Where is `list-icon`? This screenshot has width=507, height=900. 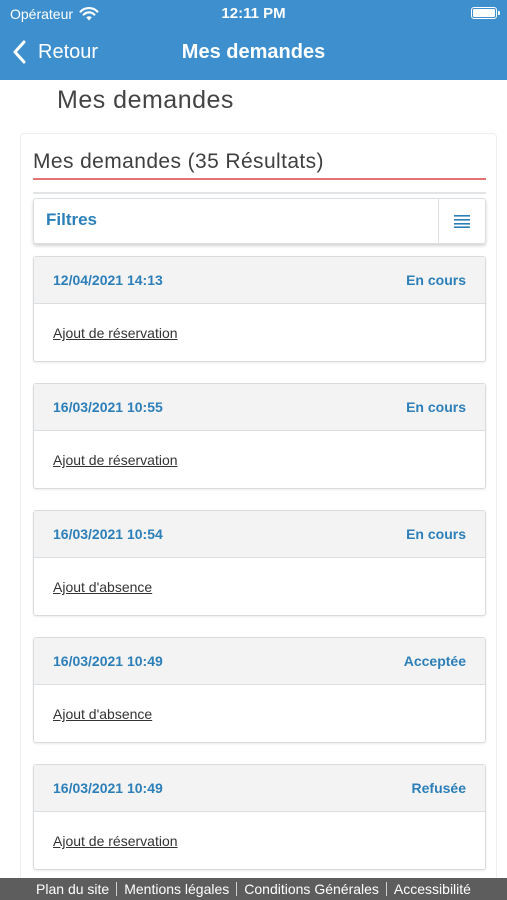
list-icon is located at coordinates (462, 221).